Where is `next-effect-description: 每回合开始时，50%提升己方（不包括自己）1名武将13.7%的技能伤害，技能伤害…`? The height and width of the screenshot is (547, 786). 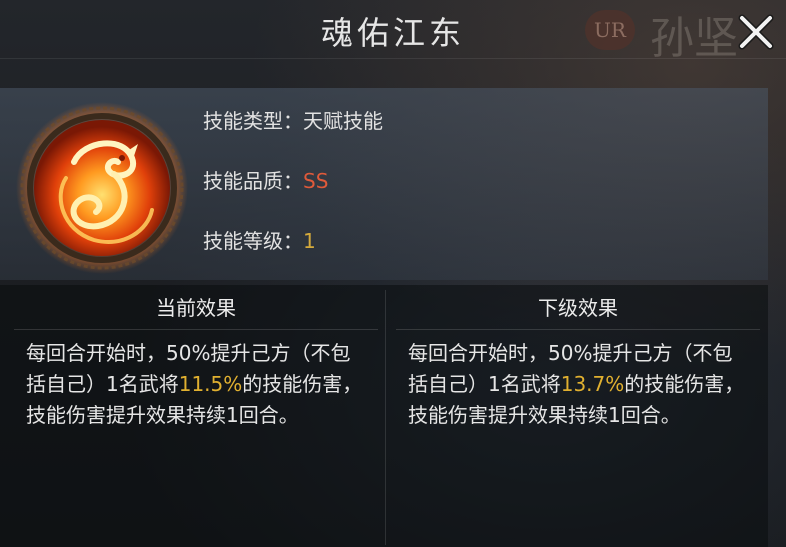 next-effect-description: 每回合开始时，50%提升己方（不包括自己）1名武将13.7%的技能伤害，技能伤害… is located at coordinates (578, 380).